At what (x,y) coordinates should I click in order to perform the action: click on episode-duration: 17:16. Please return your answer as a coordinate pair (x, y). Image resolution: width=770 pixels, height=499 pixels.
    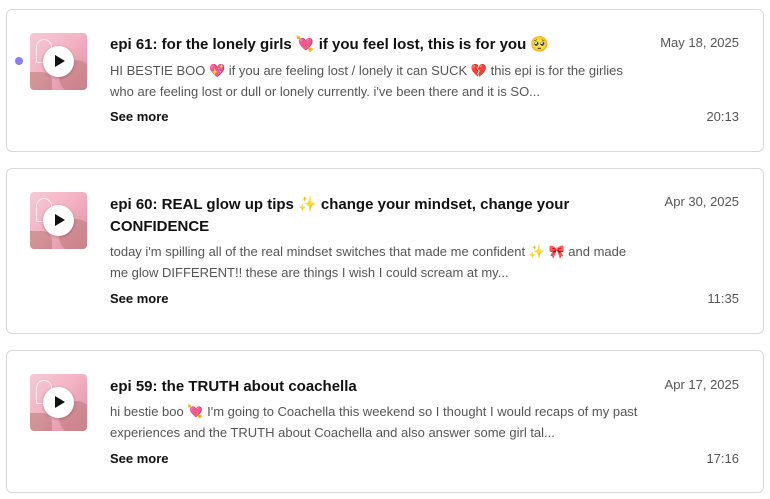
    Looking at the image, I should click on (722, 458).